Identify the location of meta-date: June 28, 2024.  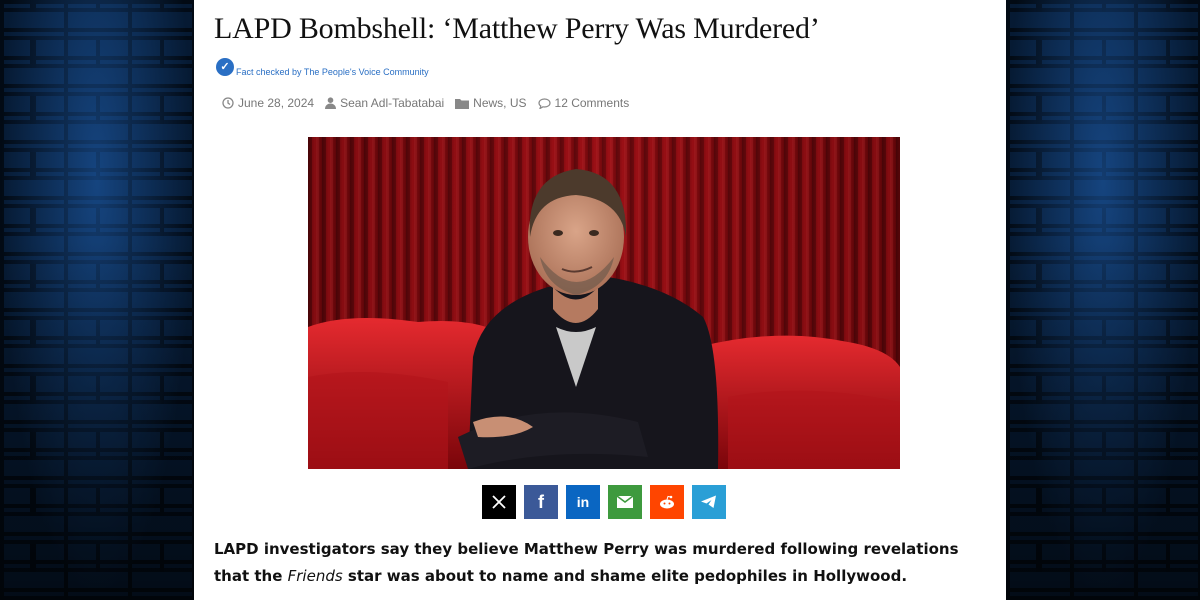
(268, 103).